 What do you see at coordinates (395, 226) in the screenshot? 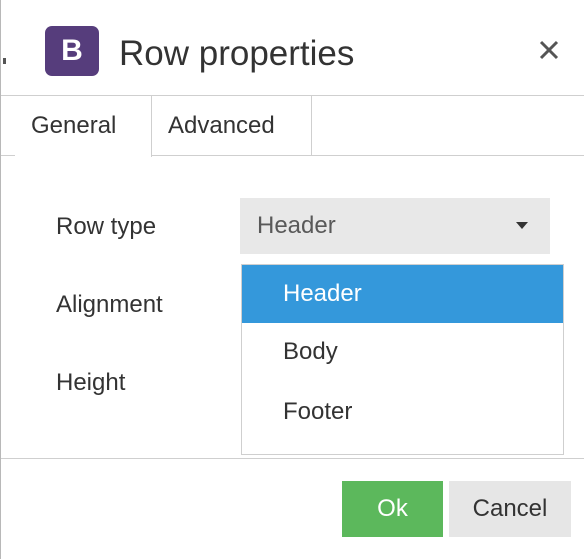
I see `row-type-select: Header` at bounding box center [395, 226].